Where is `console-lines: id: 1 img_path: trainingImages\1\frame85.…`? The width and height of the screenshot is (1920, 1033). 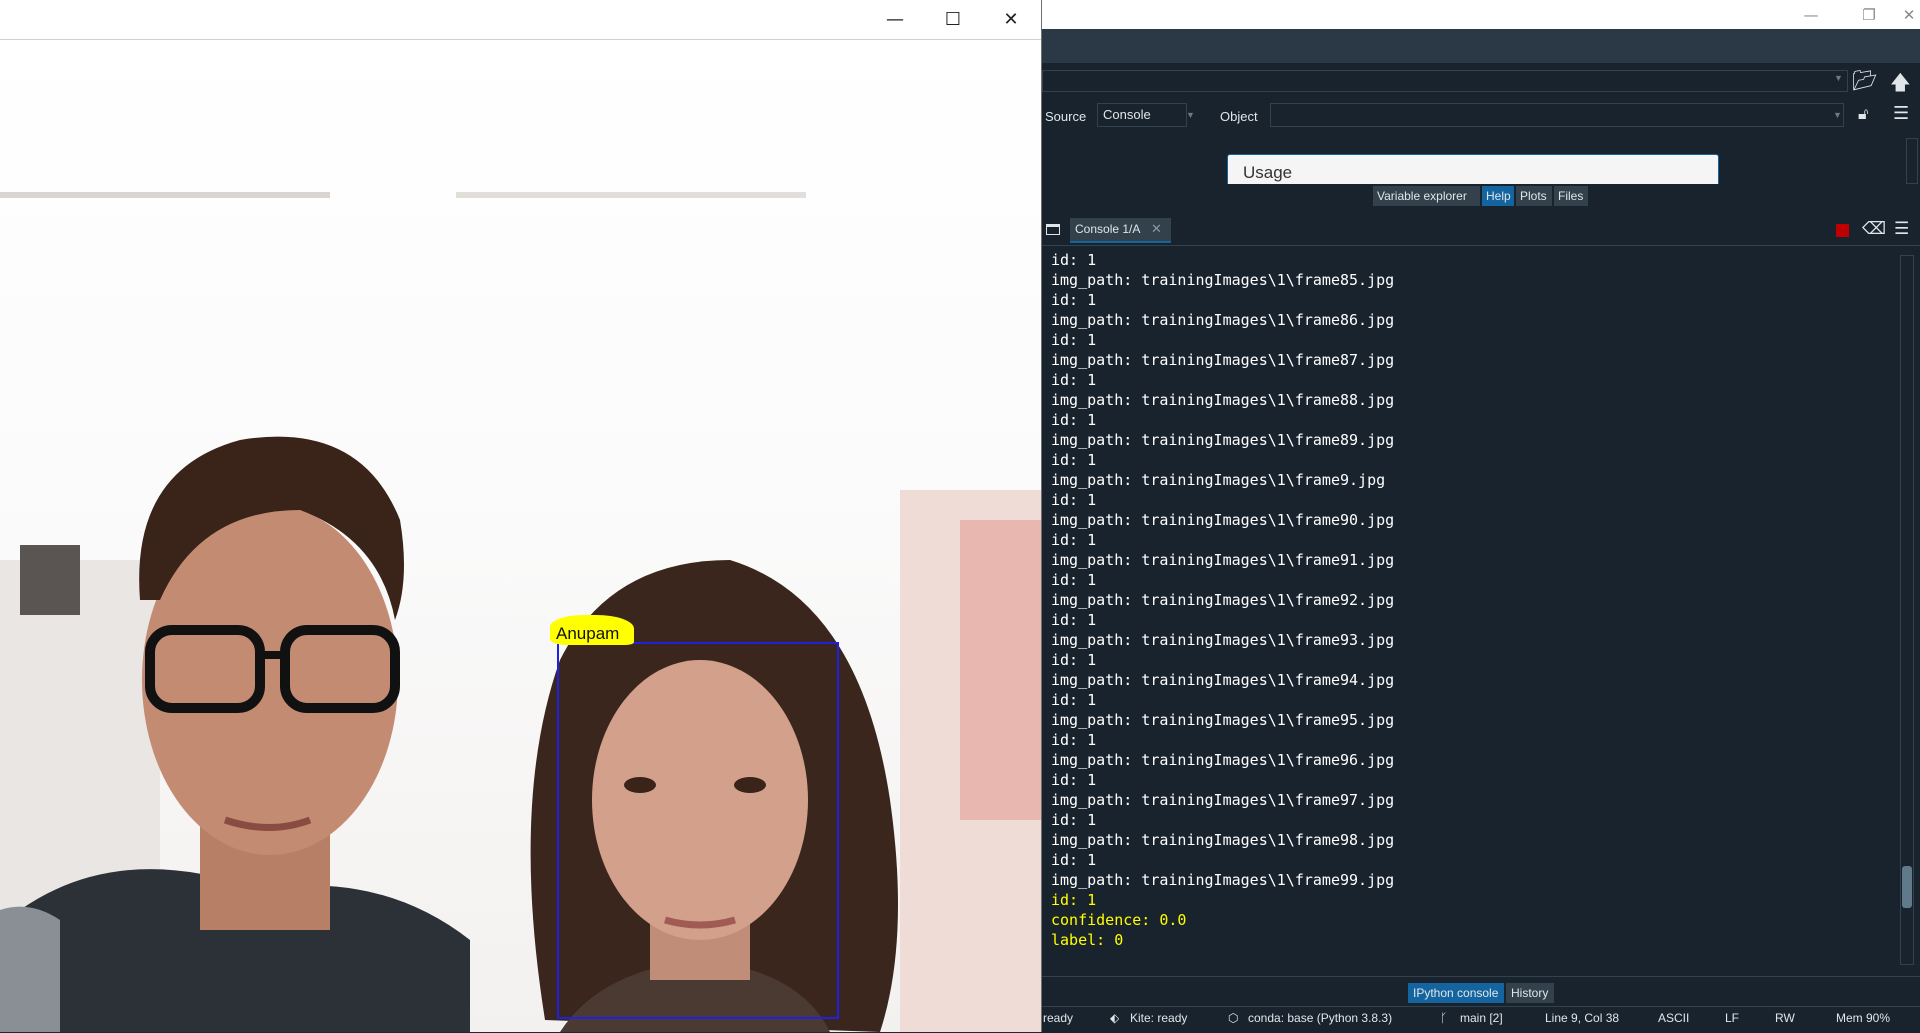
console-lines: id: 1 img_path: trainingImages\1\frame85.… is located at coordinates (1222, 600).